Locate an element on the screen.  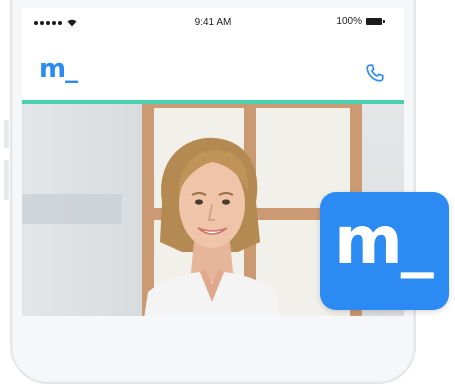
phone-side-button is located at coordinates (6, 180).